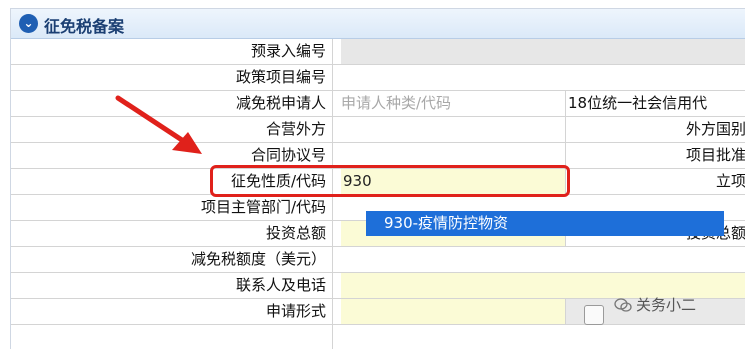  I want to click on section-header: ⌄ 征免税备案, so click(378, 24).